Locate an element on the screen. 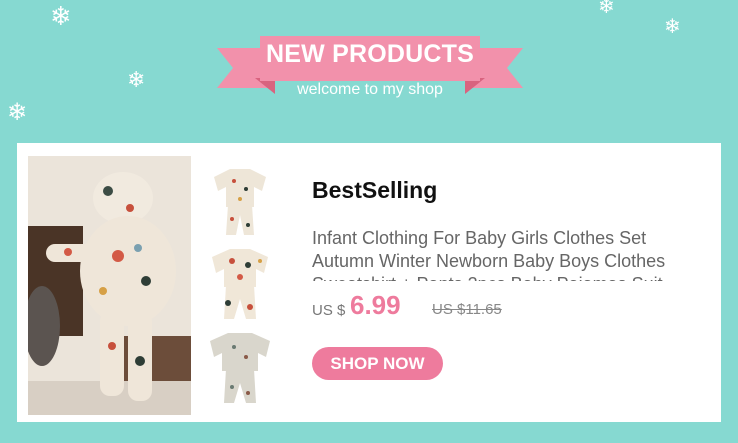 Image resolution: width=738 pixels, height=443 pixels. new-products-banner: NEW PRODUCTS welcome to my shop is located at coordinates (370, 66).